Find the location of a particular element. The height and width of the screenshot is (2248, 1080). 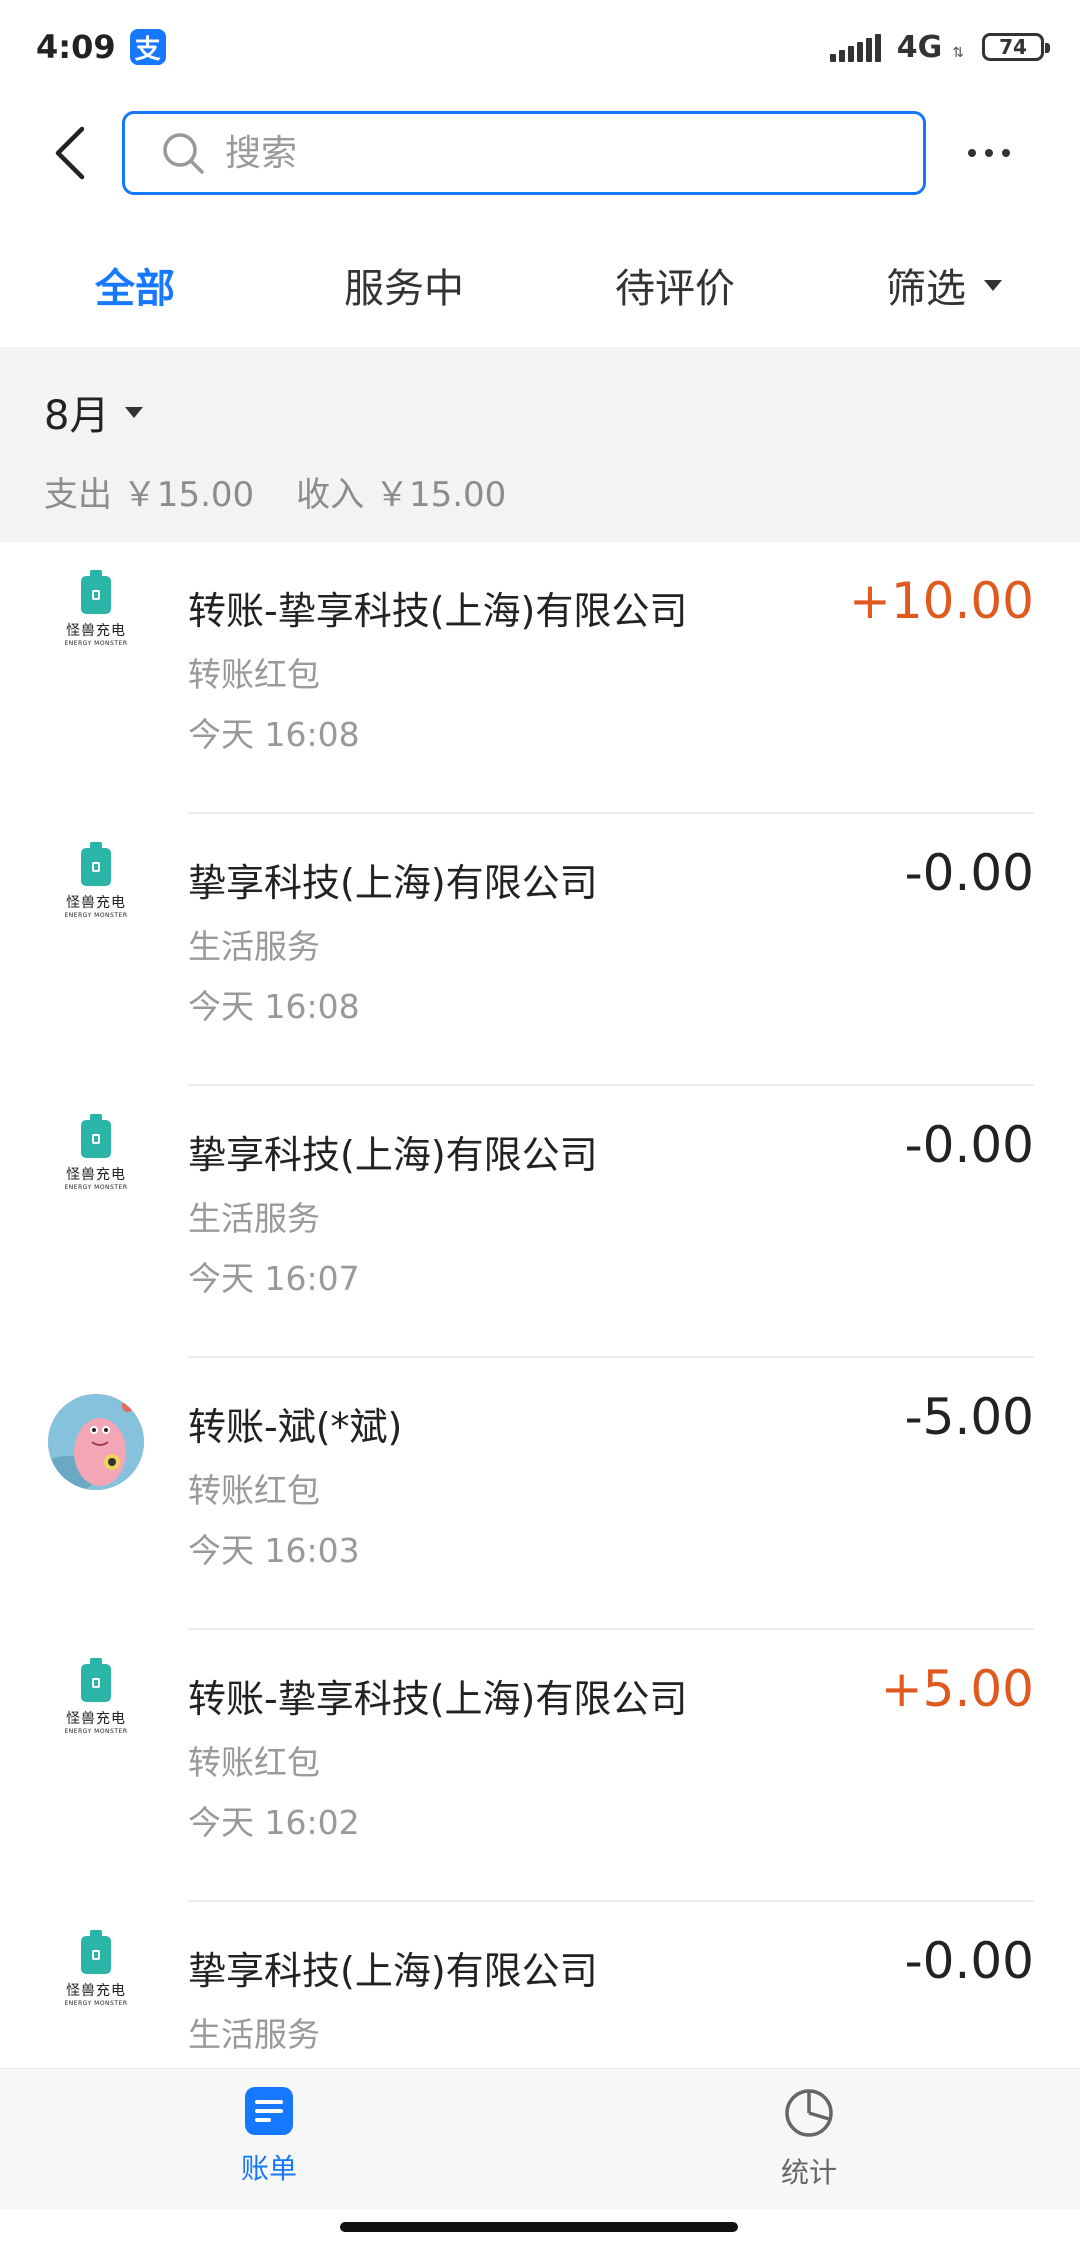

expense-total: 支出 ￥15.00 is located at coordinates (149, 495).